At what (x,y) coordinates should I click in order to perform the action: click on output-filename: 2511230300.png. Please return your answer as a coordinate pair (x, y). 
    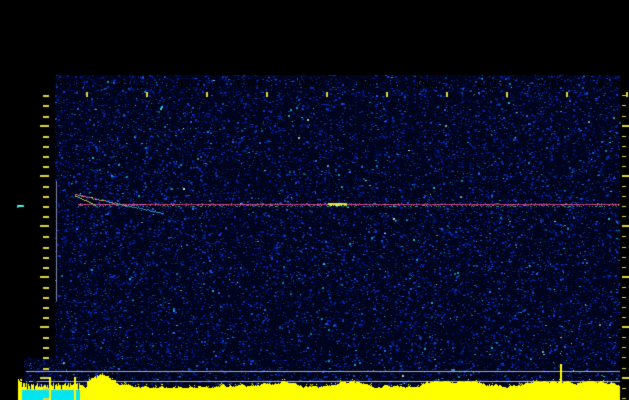
    Looking at the image, I should click on (64, 25).